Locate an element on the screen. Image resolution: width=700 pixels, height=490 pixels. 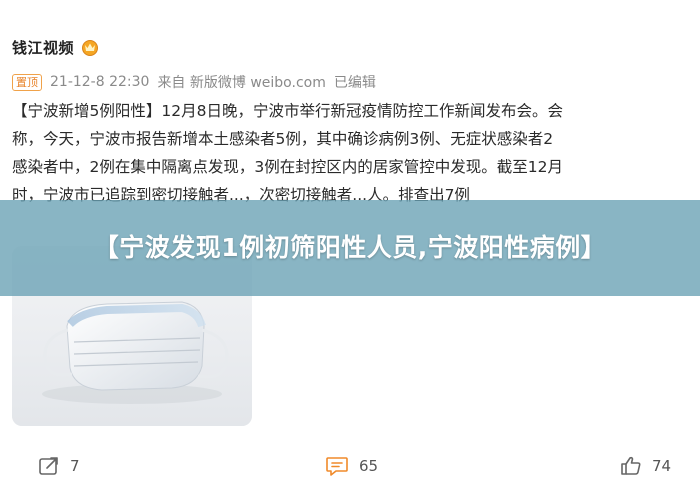
post-body-line: 称，今天，宁波市报告新增本土感染者5例，其中确诊病例3例、无症状感染者2 is located at coordinates (283, 139).